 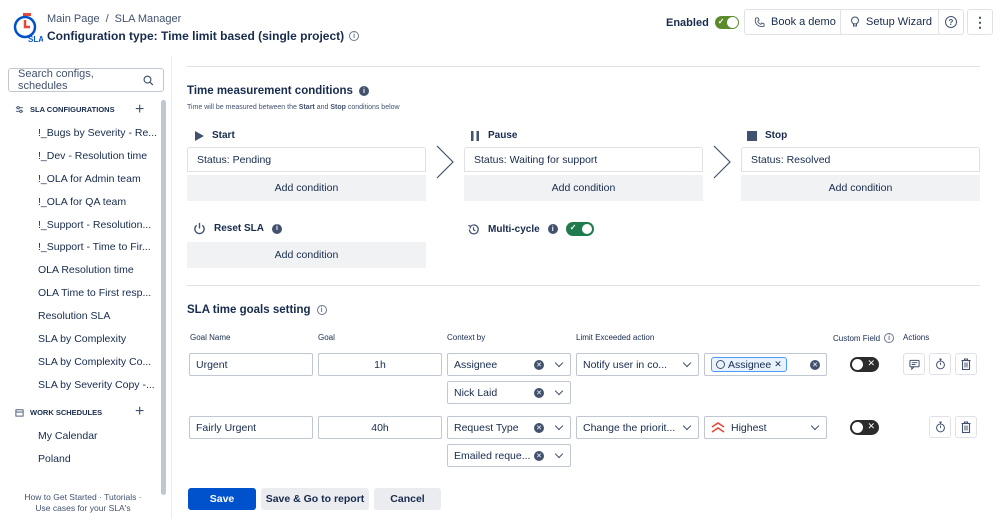 I want to click on footer-links-line2: Use cases for your SLA's, so click(x=83, y=508).